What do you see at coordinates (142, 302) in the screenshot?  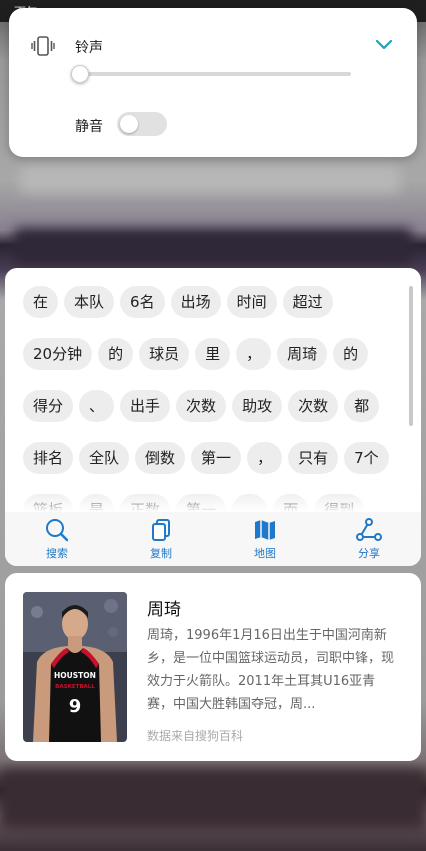 I see `word-chip: 6名` at bounding box center [142, 302].